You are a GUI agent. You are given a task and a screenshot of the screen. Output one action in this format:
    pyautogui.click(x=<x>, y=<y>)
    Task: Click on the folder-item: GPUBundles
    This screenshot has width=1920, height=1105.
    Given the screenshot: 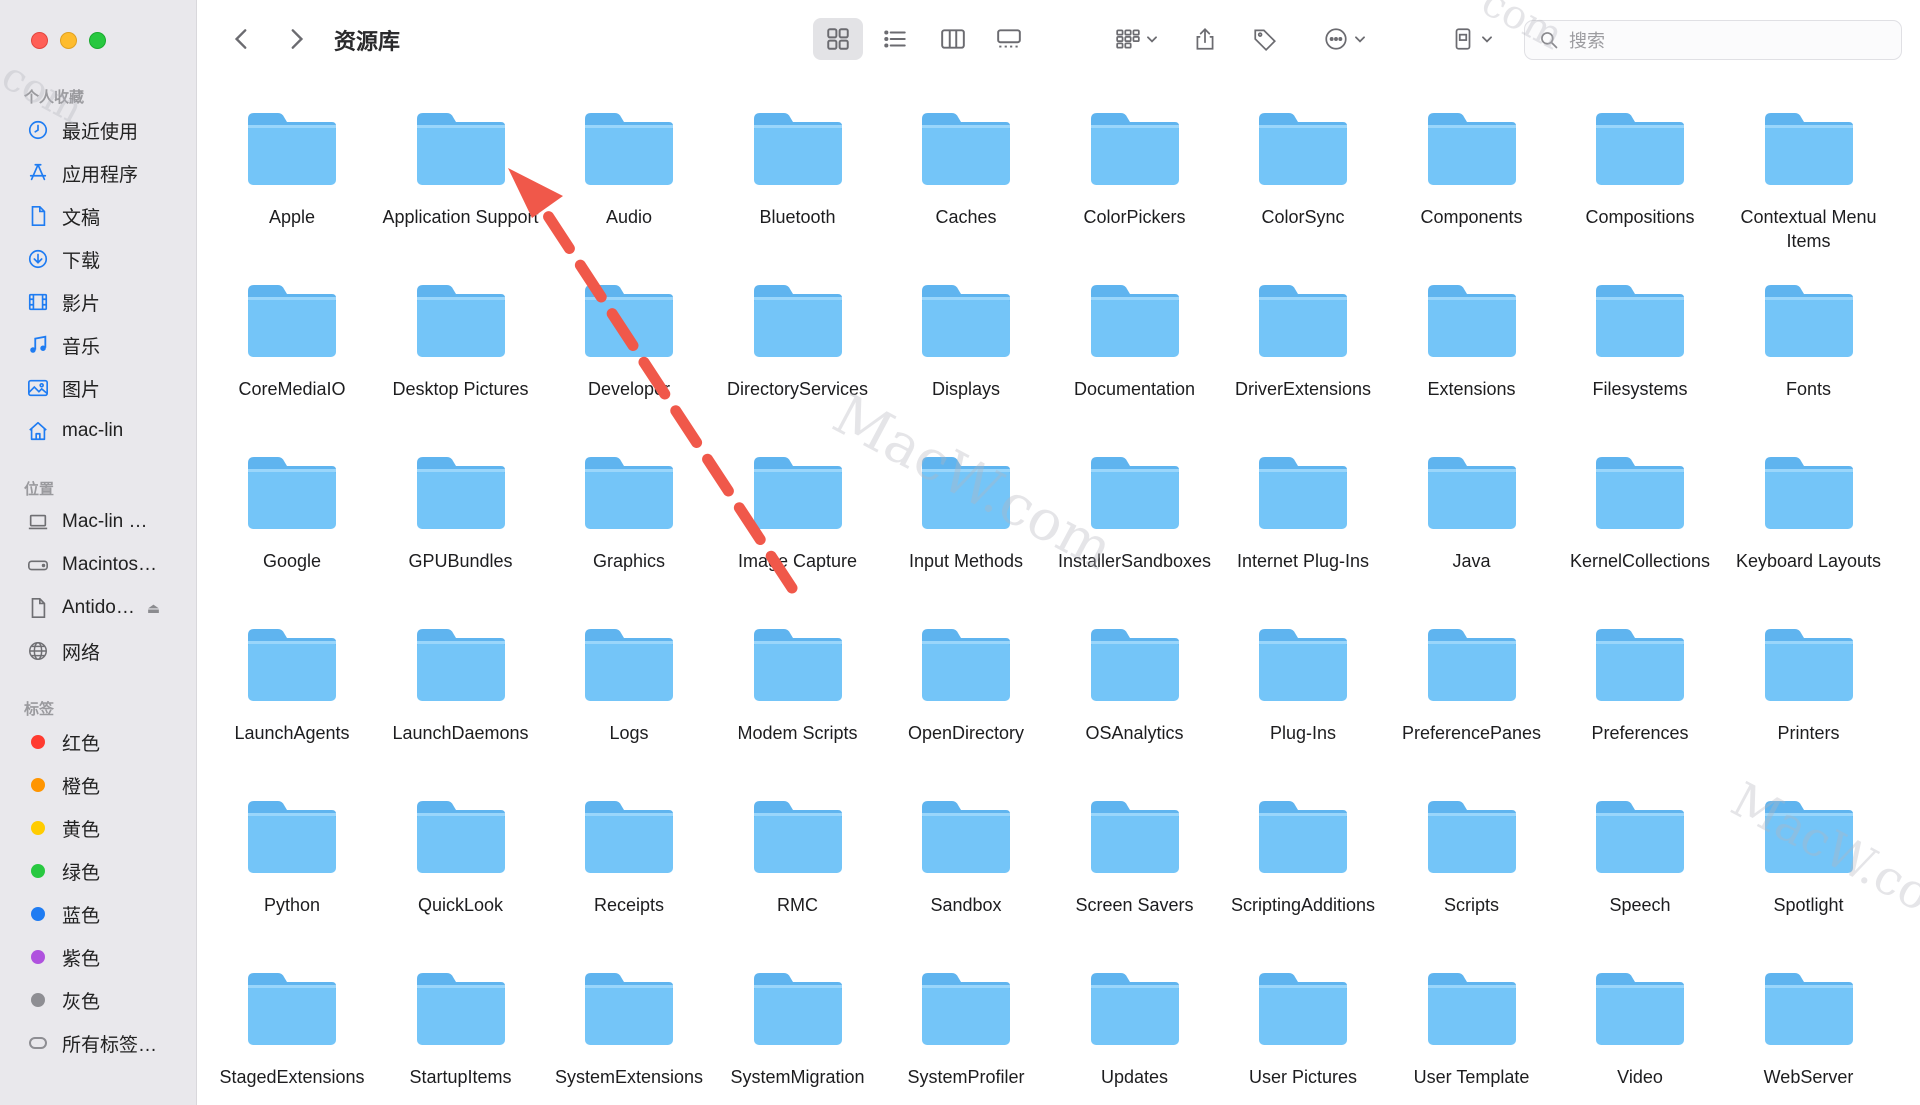 What is the action you would take?
    pyautogui.click(x=461, y=534)
    